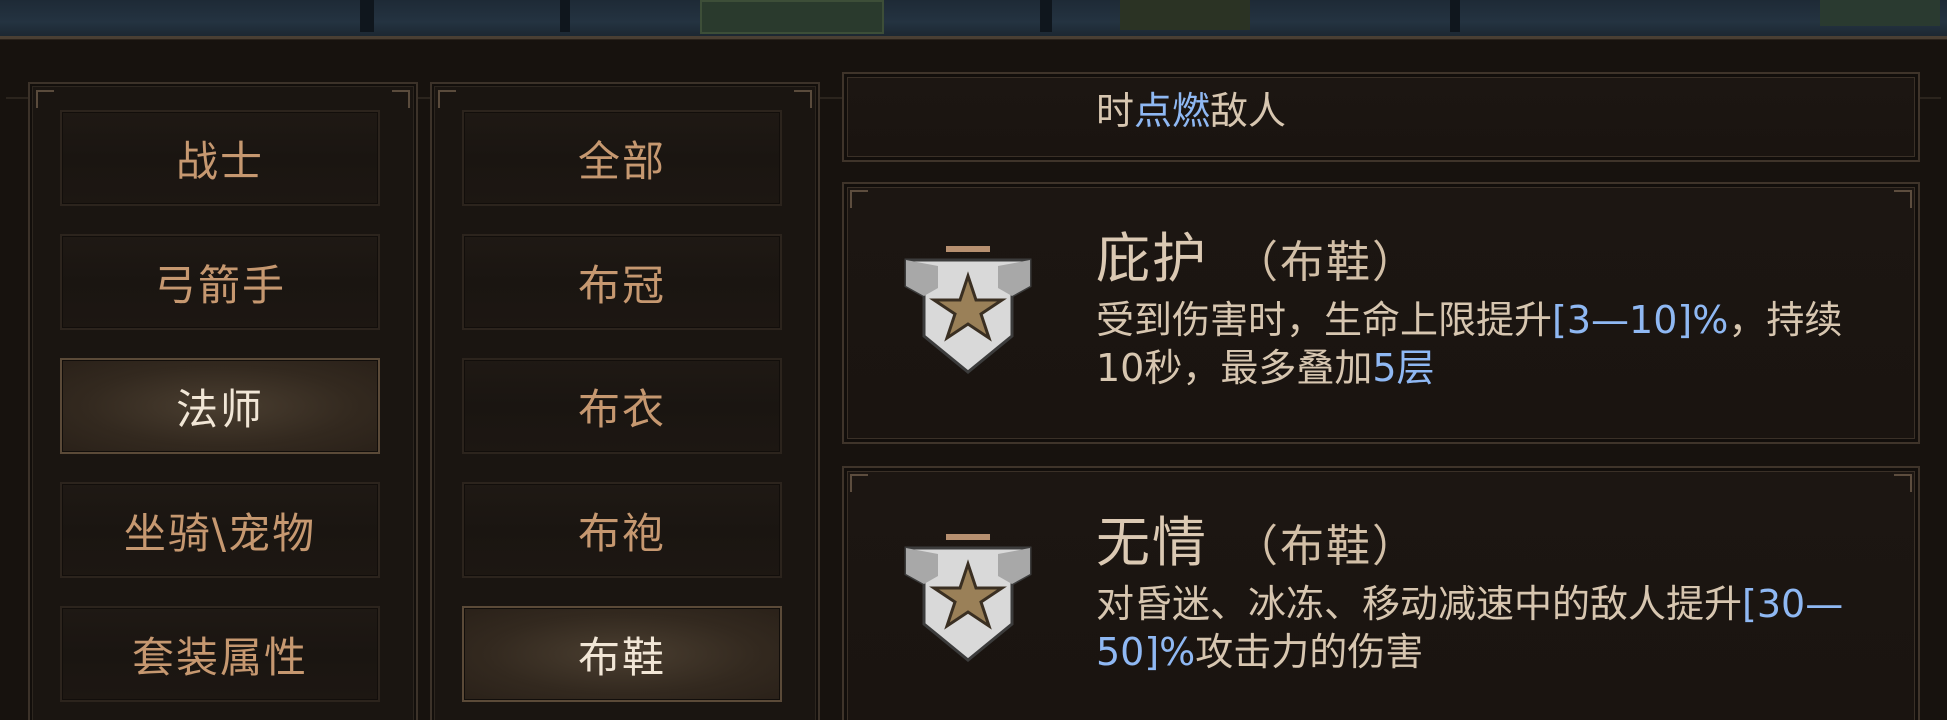 This screenshot has width=1947, height=720. I want to click on item-title: 庇护 （布鞋）, so click(1257, 258).